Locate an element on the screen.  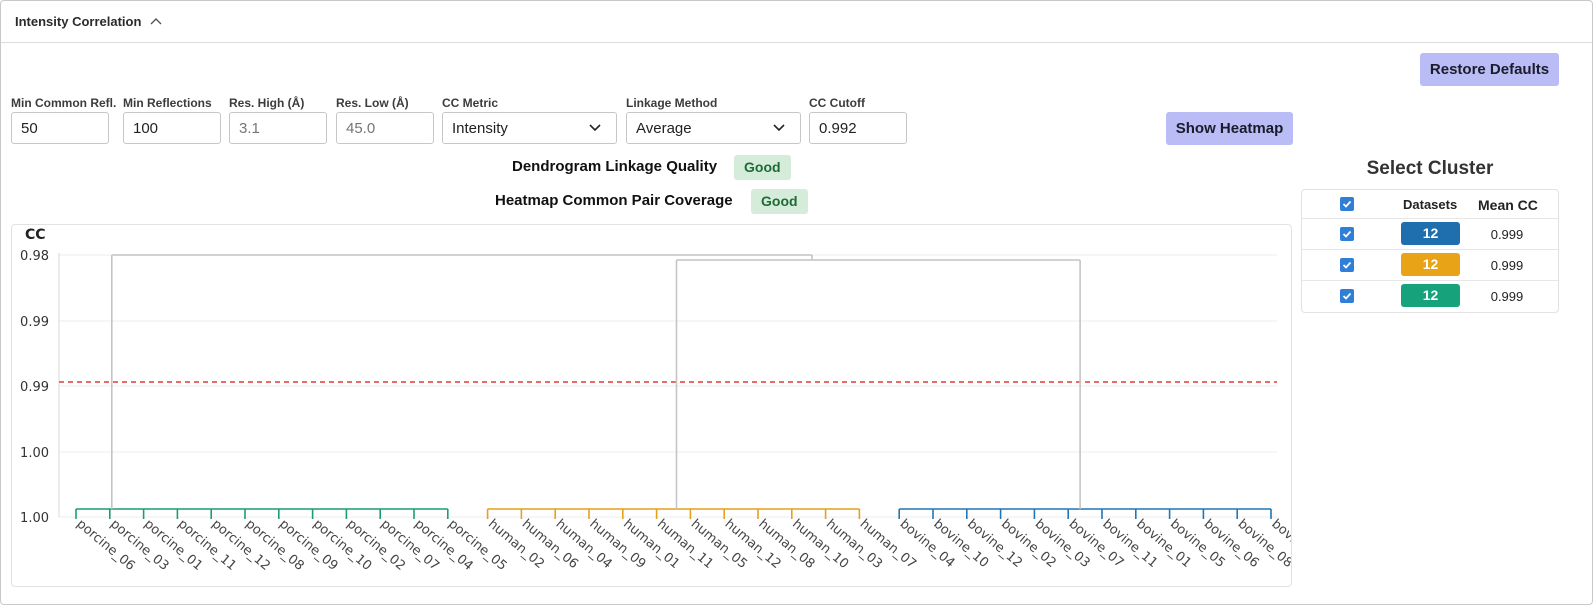
cc-metric-label: CC Metric is located at coordinates (470, 103).